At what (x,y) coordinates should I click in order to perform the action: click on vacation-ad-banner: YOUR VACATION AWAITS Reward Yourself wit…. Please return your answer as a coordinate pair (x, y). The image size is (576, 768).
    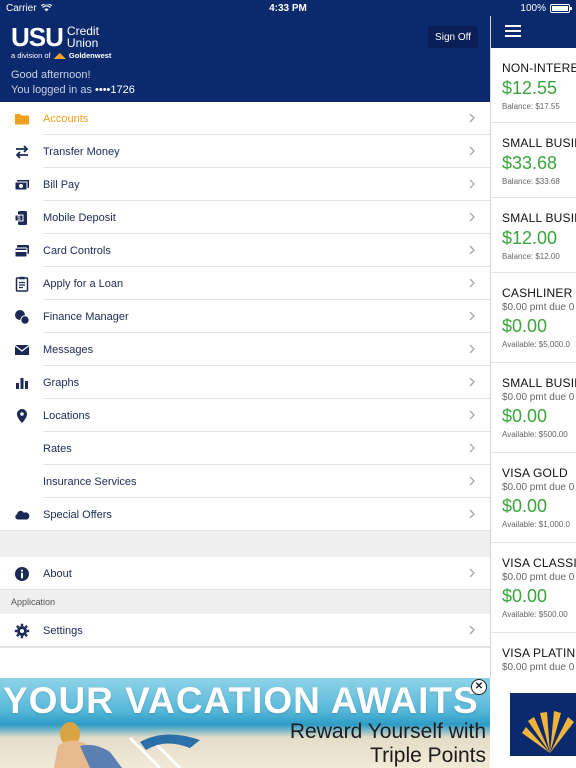
    Looking at the image, I should click on (245, 723).